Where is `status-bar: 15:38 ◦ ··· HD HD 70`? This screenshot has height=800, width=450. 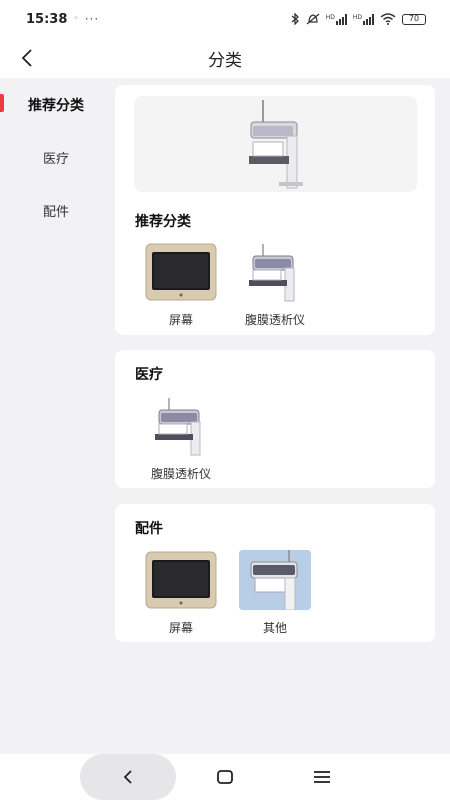
status-bar: 15:38 ◦ ··· HD HD 70 is located at coordinates (225, 19).